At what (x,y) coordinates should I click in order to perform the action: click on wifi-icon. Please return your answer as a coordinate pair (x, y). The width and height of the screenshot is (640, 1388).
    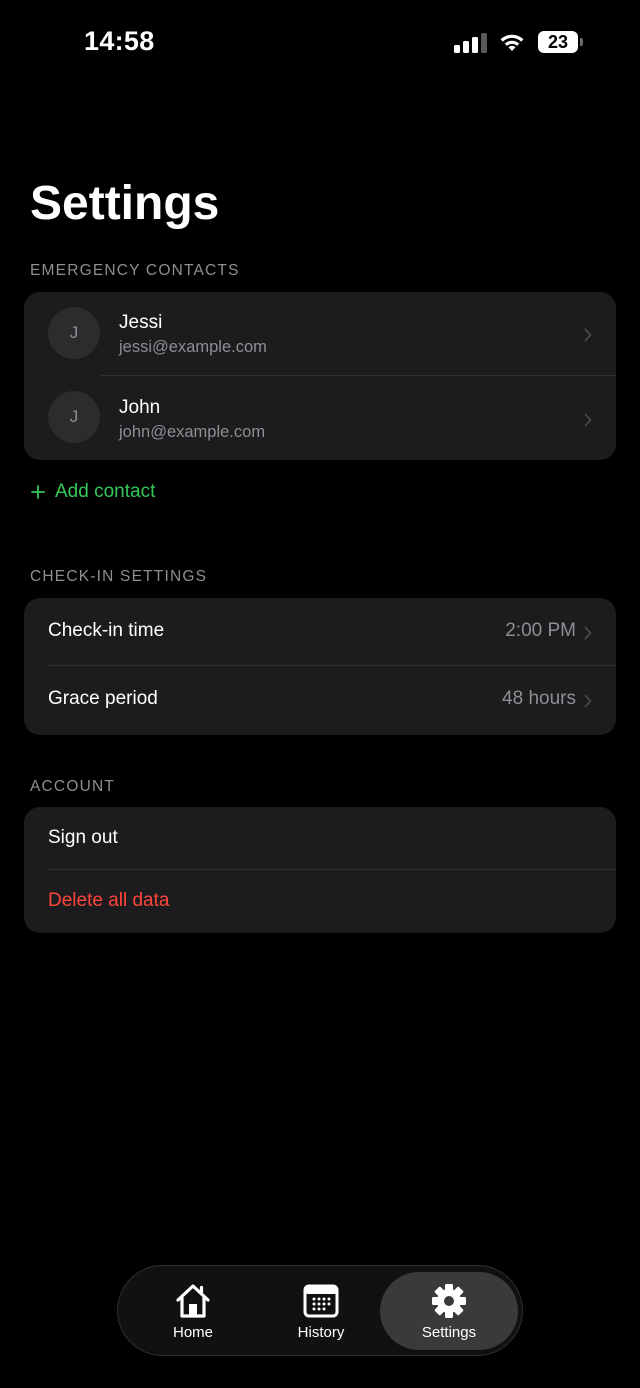
    Looking at the image, I should click on (512, 42).